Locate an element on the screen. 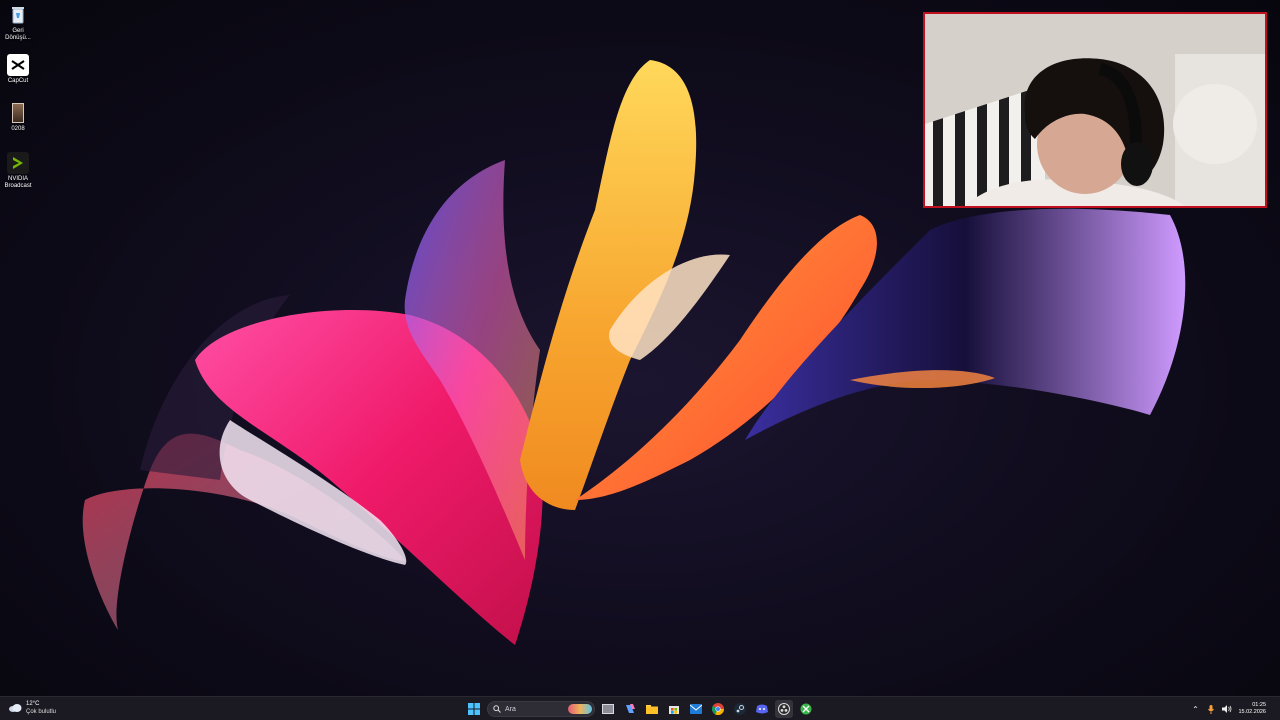 The width and height of the screenshot is (1280, 720). weather-temp: 12°C is located at coordinates (33, 704).